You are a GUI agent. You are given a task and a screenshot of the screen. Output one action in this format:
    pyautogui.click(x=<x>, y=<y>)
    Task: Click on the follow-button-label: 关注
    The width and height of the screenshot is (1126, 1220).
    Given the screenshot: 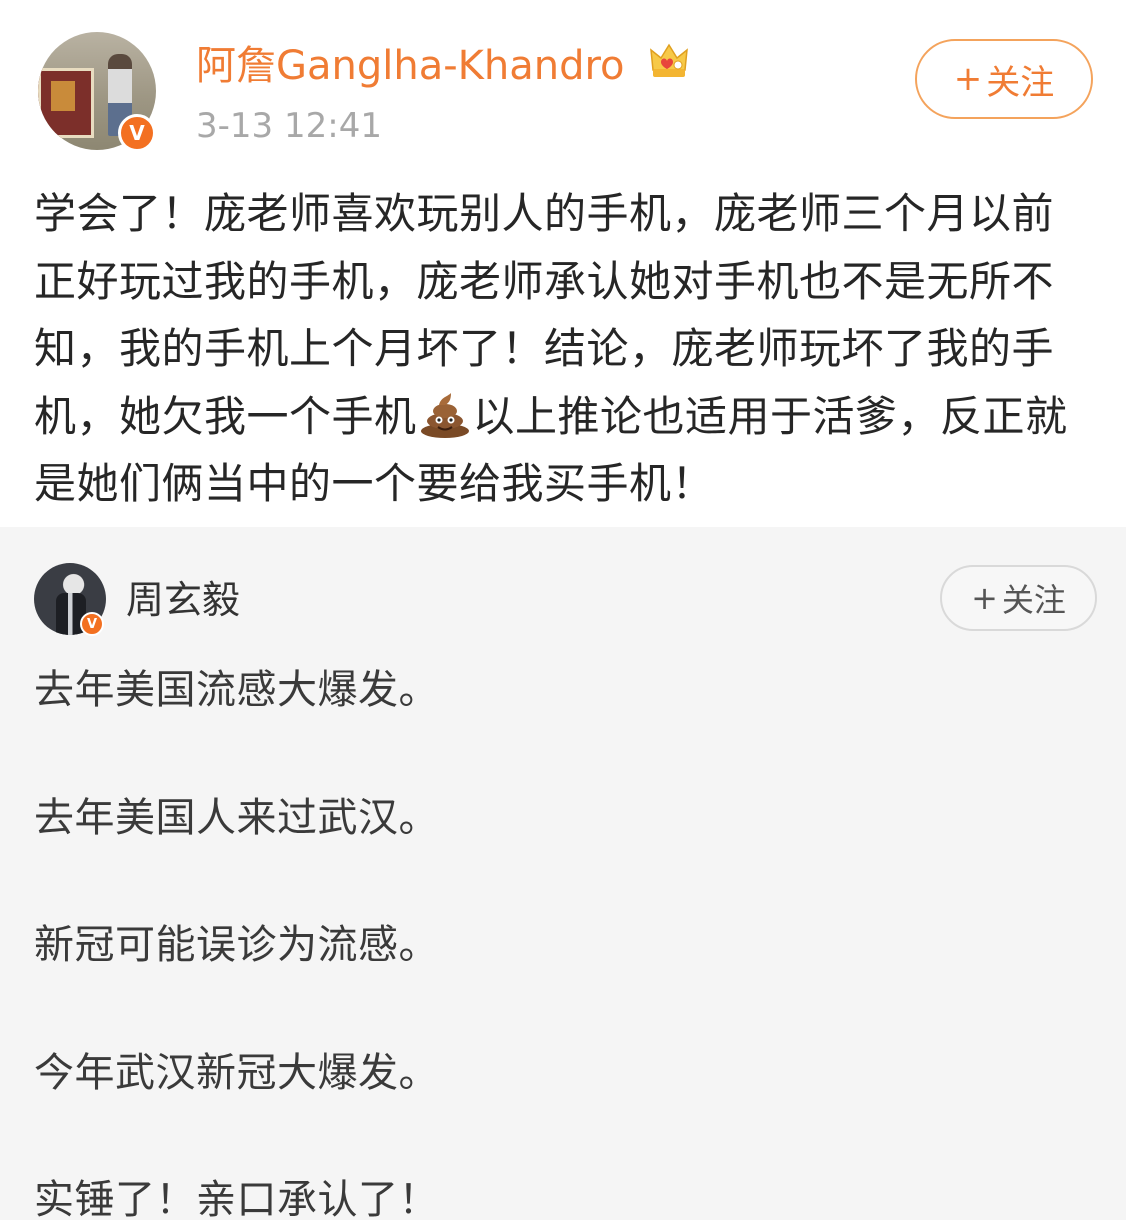 What is the action you would take?
    pyautogui.click(x=1020, y=82)
    